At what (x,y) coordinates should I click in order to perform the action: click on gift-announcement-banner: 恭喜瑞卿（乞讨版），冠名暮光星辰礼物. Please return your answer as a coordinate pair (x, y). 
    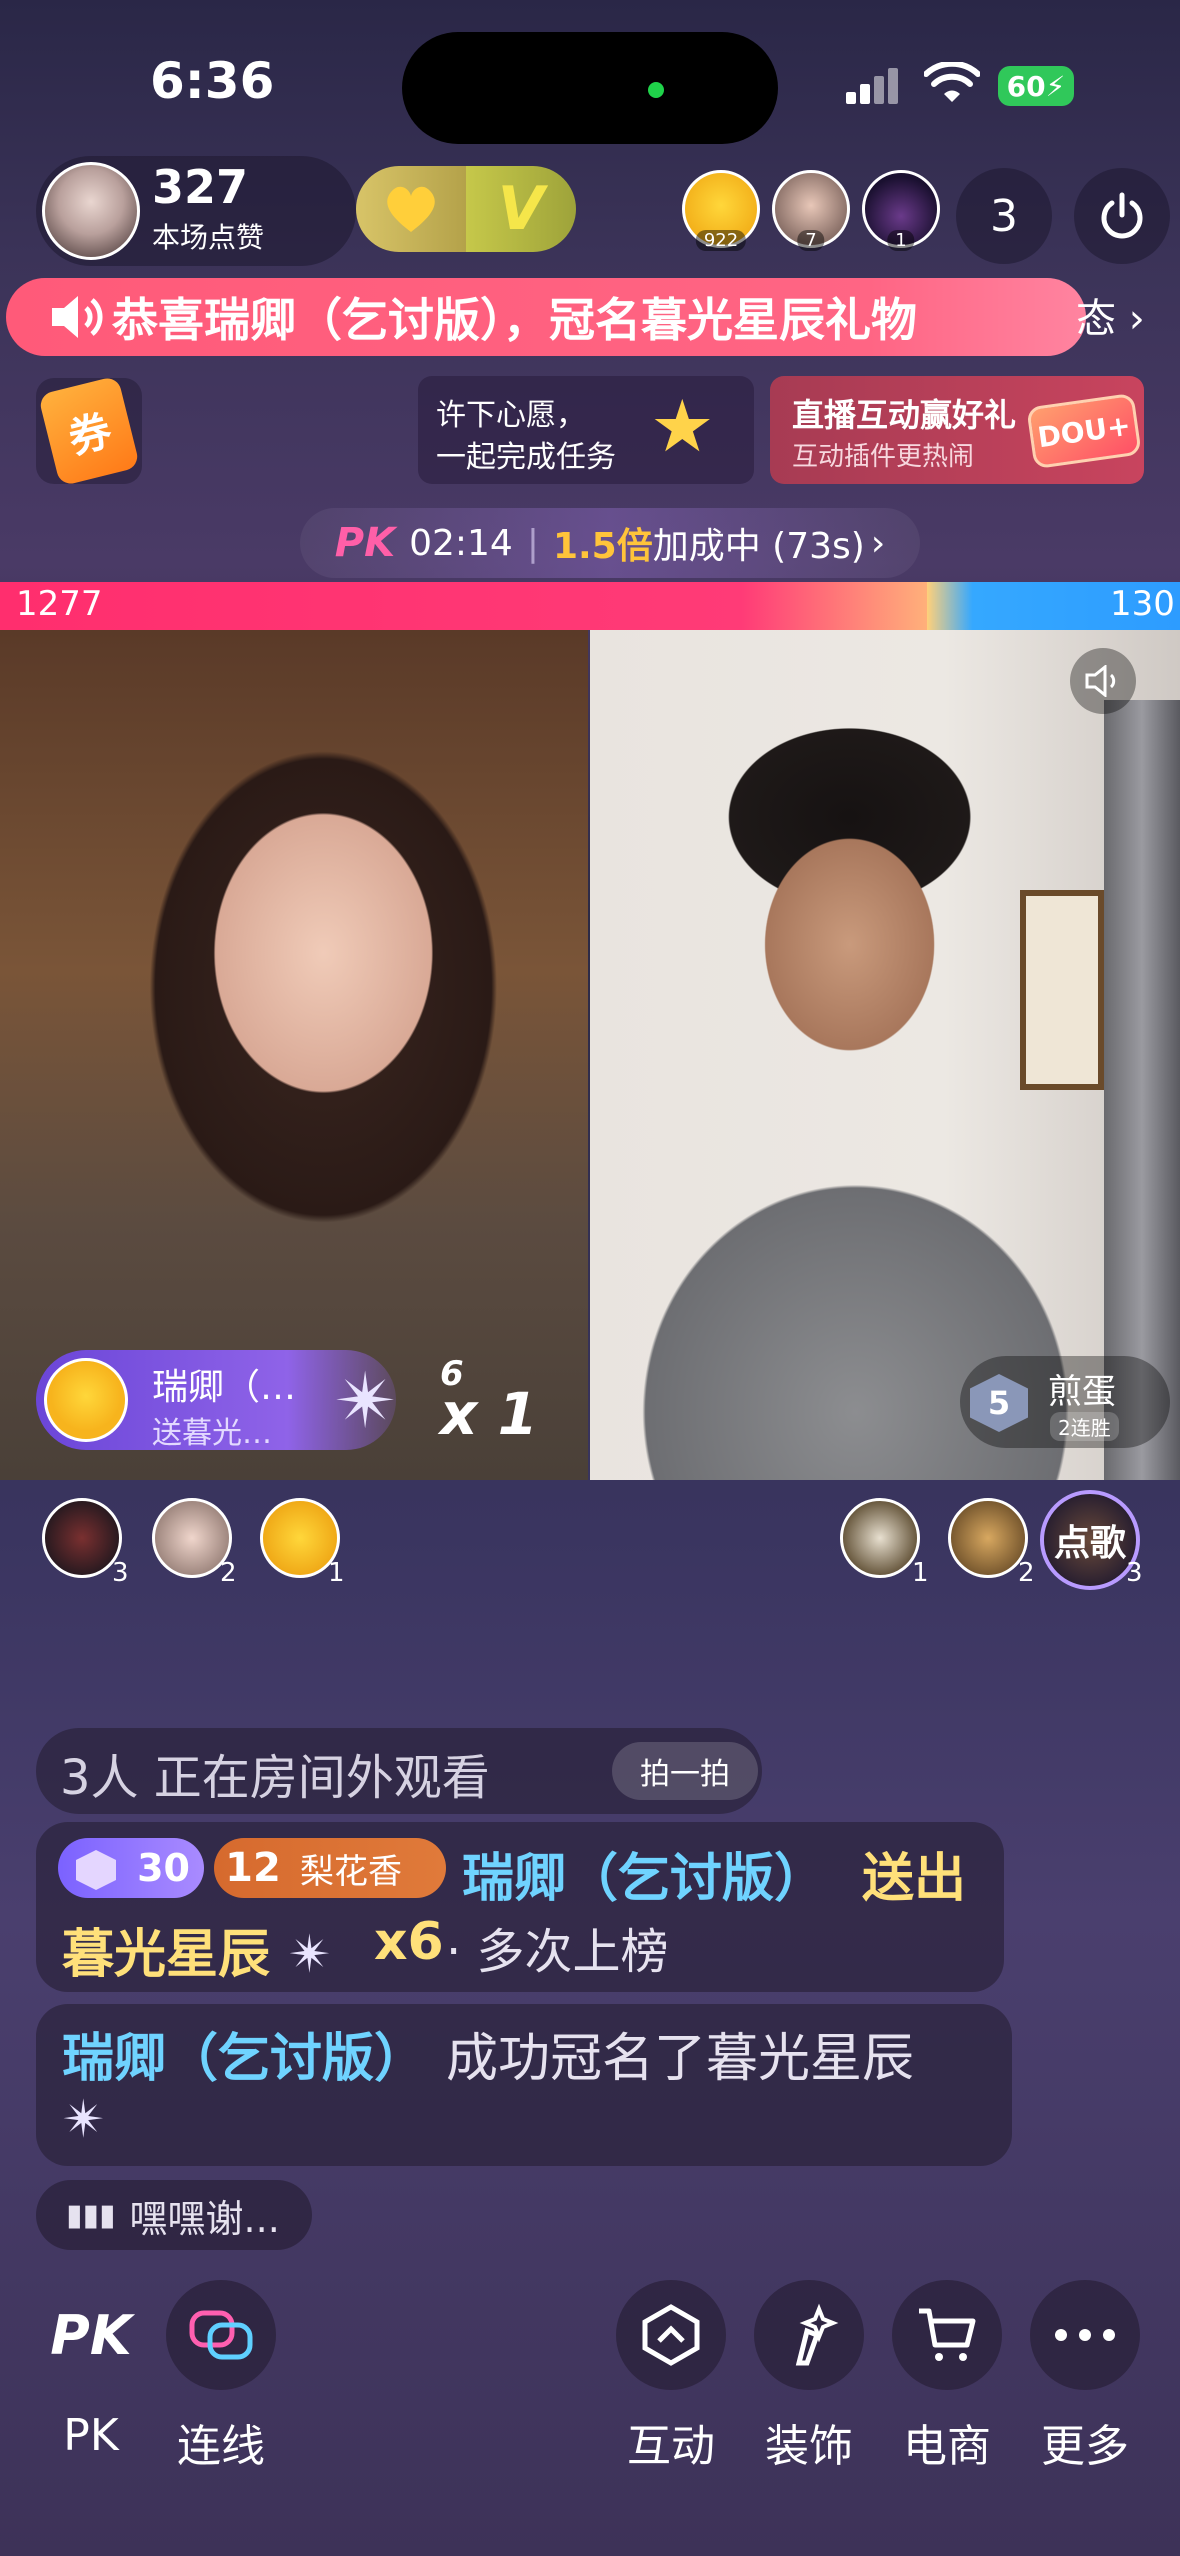
    Looking at the image, I should click on (546, 317).